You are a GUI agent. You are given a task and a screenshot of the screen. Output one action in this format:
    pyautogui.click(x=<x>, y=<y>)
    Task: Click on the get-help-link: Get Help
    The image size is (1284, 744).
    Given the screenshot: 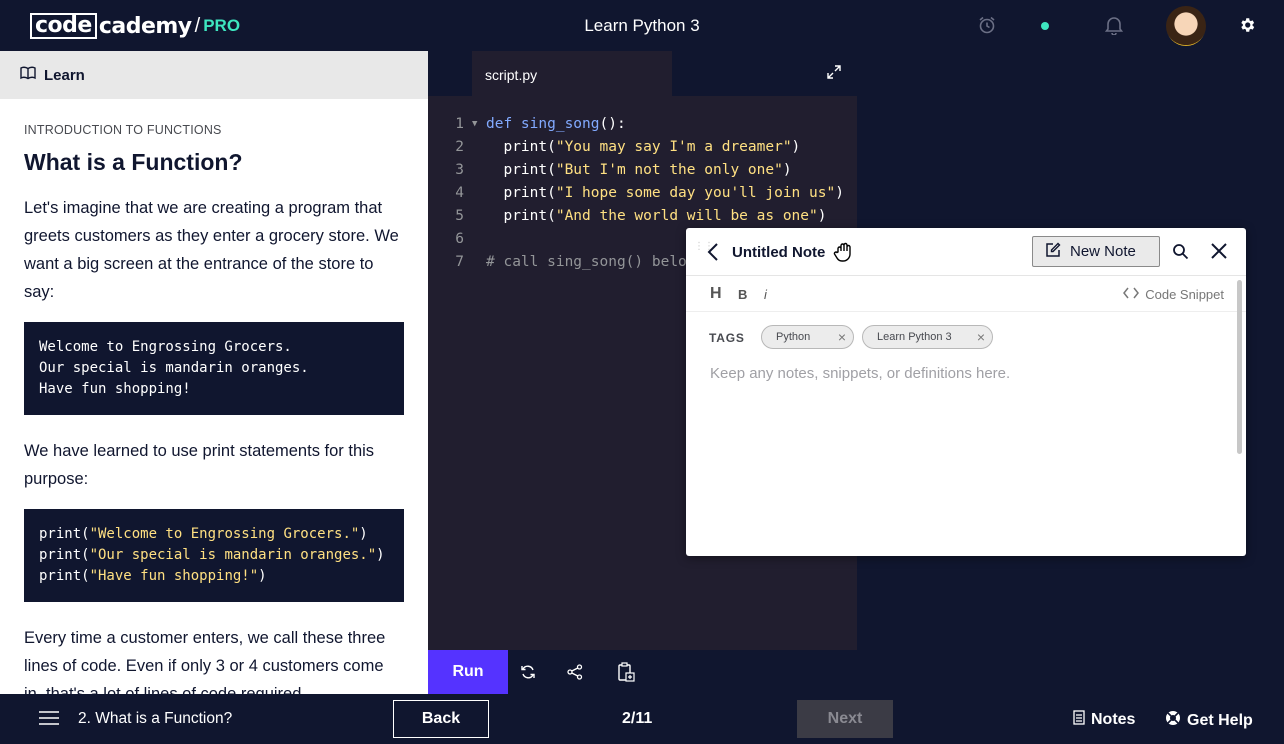 What is the action you would take?
    pyautogui.click(x=1209, y=720)
    